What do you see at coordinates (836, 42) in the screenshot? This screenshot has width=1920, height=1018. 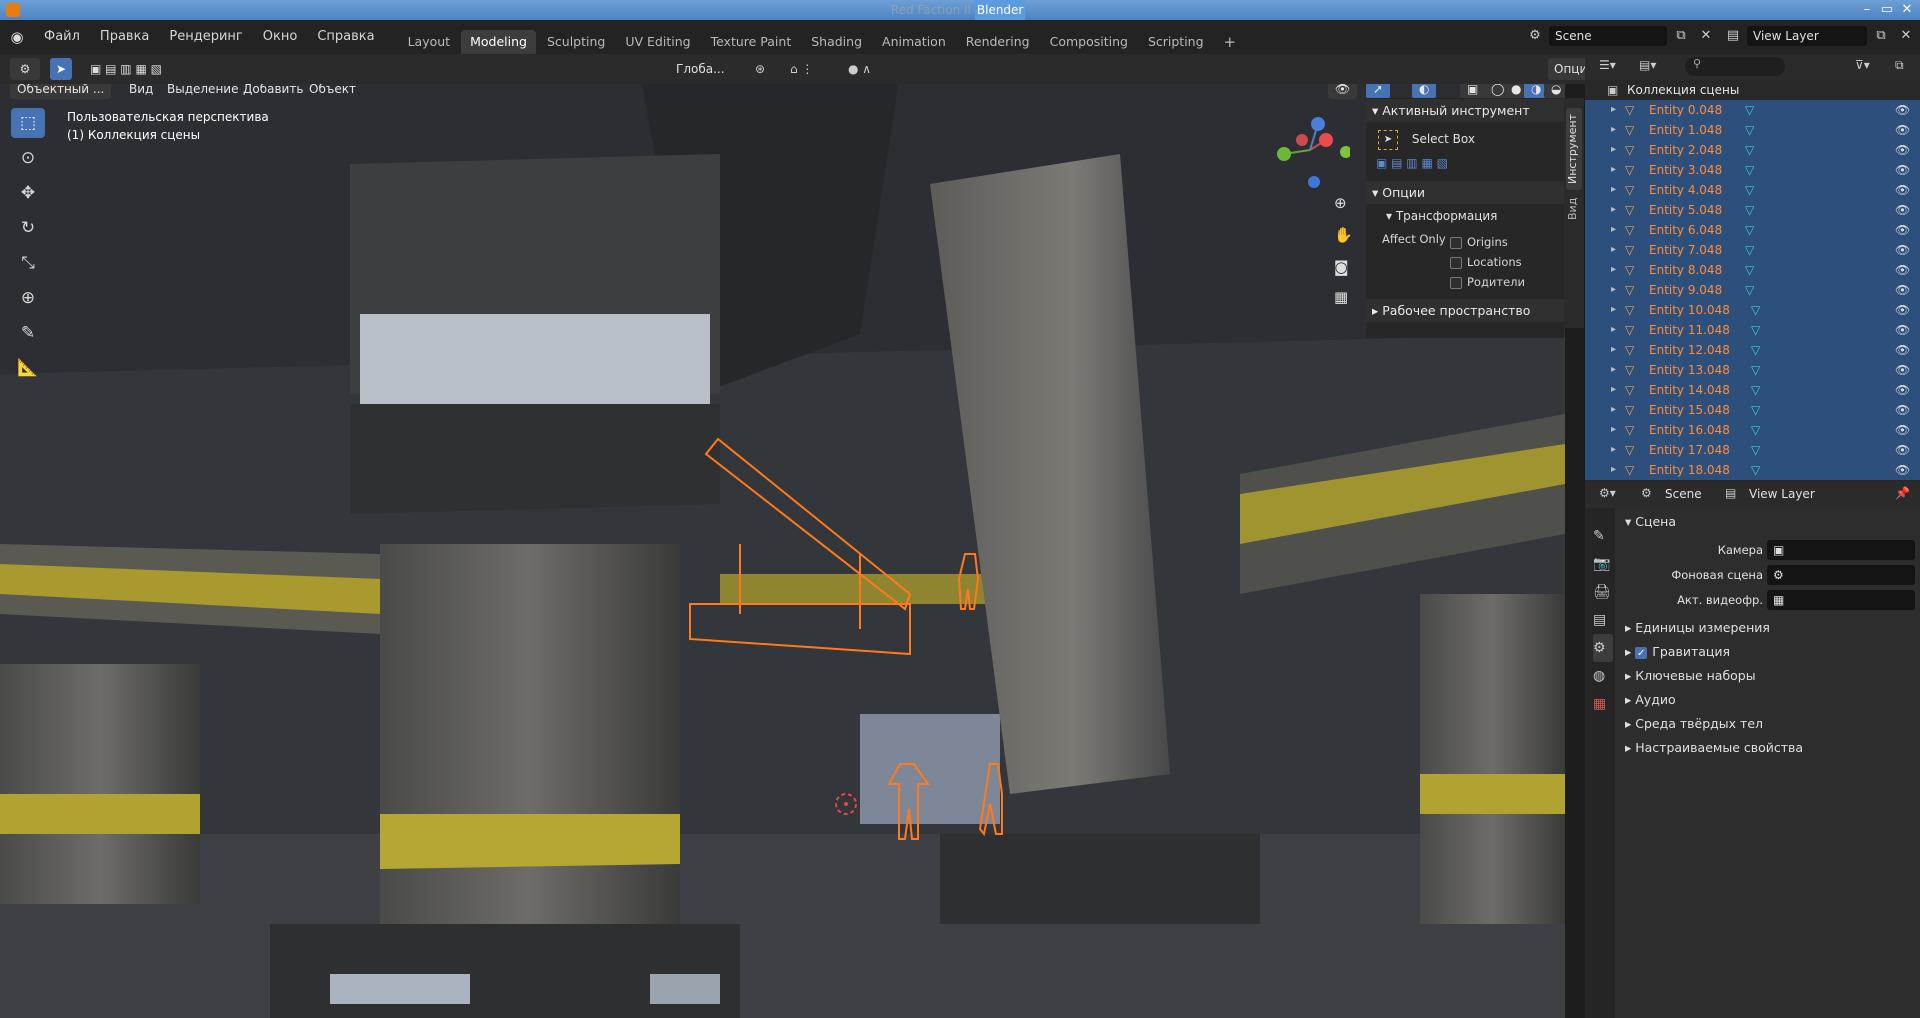 I see `tab-shading: Shading` at bounding box center [836, 42].